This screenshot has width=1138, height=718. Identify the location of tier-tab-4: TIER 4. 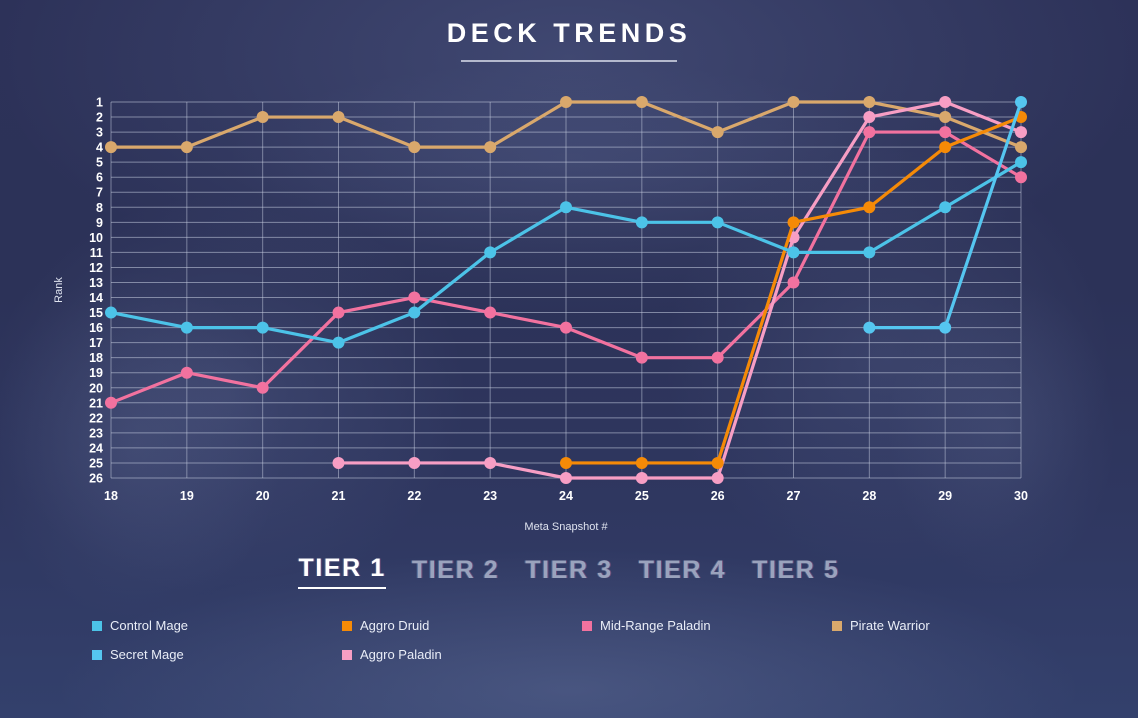
(682, 573).